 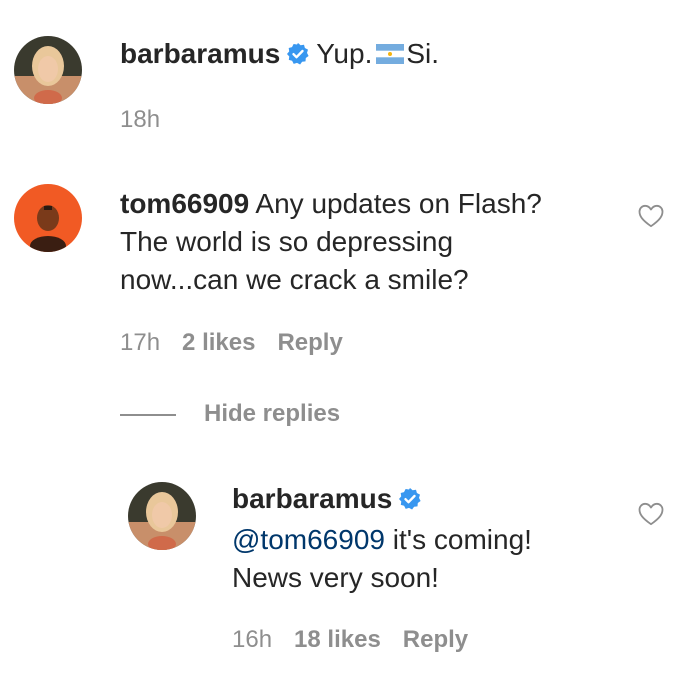 I want to click on hide-replies-divider, so click(x=148, y=415).